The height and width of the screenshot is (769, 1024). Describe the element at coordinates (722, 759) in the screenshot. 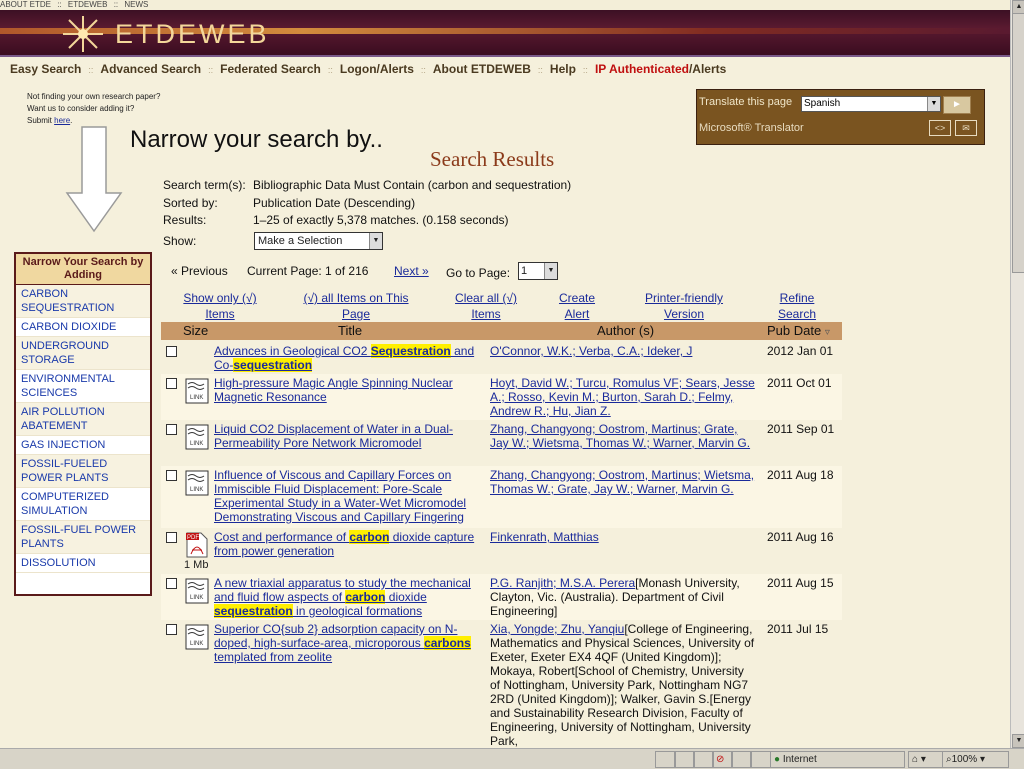

I see `privacy-icon: ⊘` at that location.